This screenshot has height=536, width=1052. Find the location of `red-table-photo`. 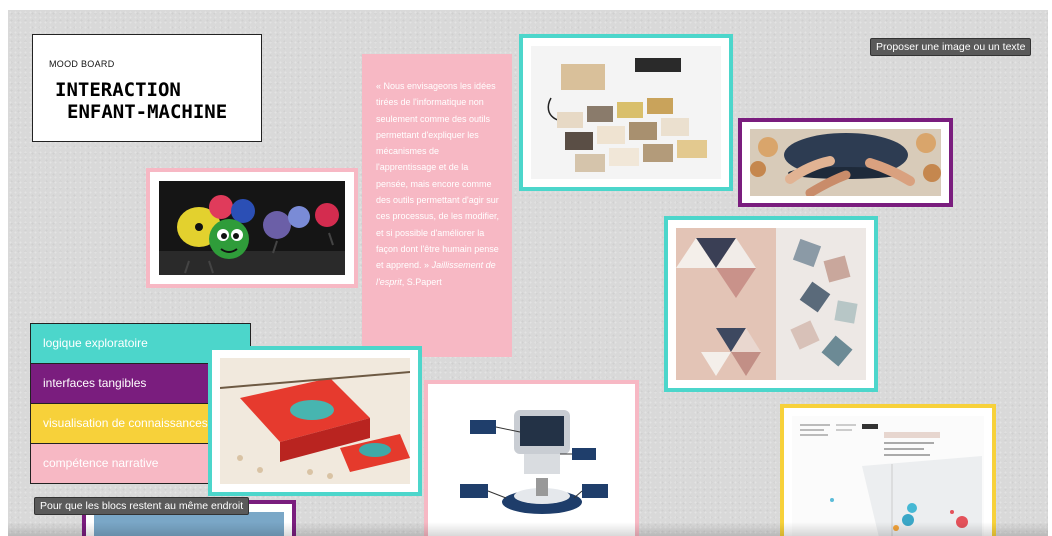

red-table-photo is located at coordinates (315, 421).